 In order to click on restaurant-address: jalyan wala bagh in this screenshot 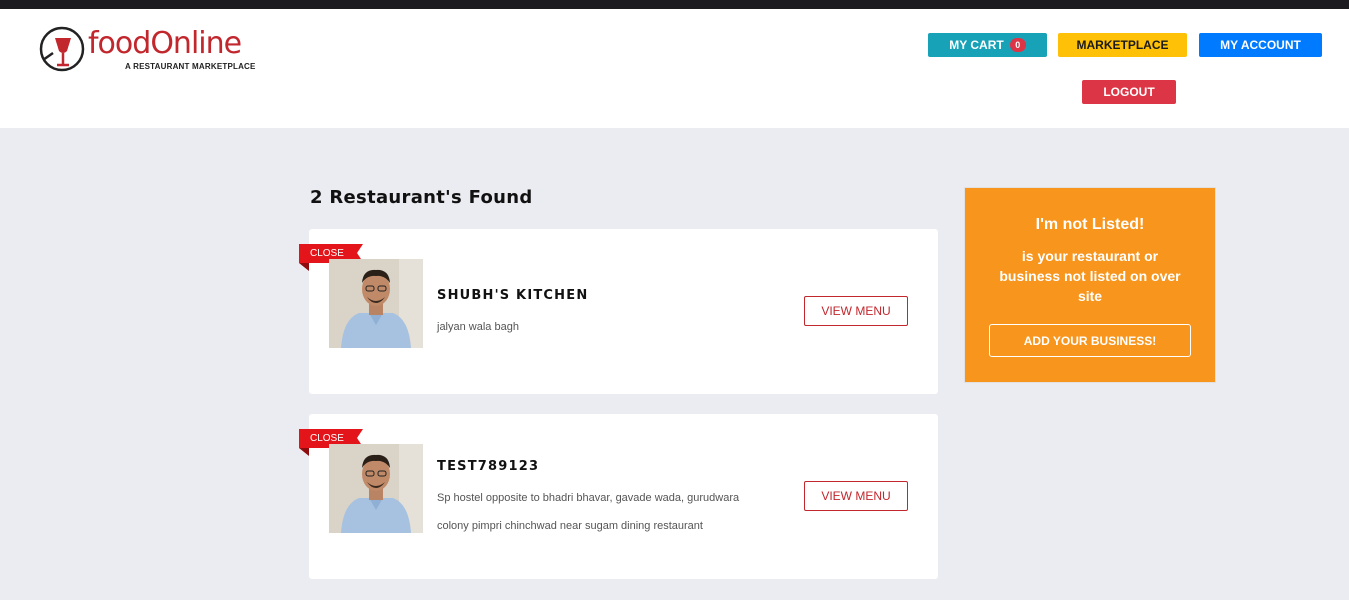, I will do `click(478, 327)`.